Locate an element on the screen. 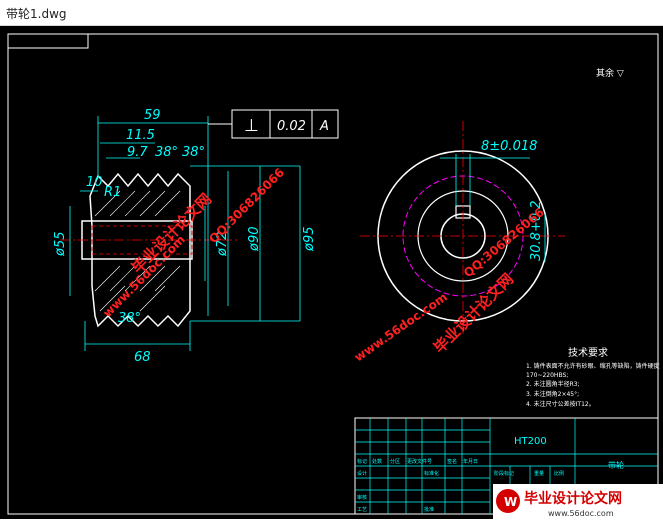 The height and width of the screenshot is (523, 663). tb-label-6: 设计 is located at coordinates (362, 473).